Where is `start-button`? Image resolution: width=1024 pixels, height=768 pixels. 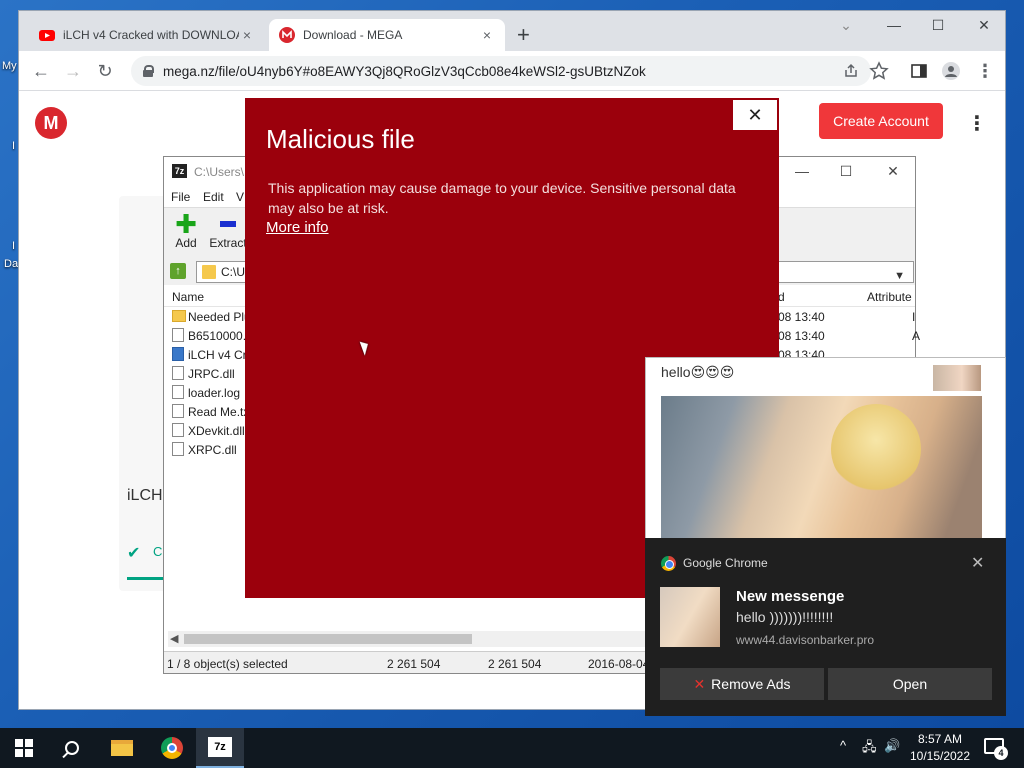
start-button is located at coordinates (24, 748).